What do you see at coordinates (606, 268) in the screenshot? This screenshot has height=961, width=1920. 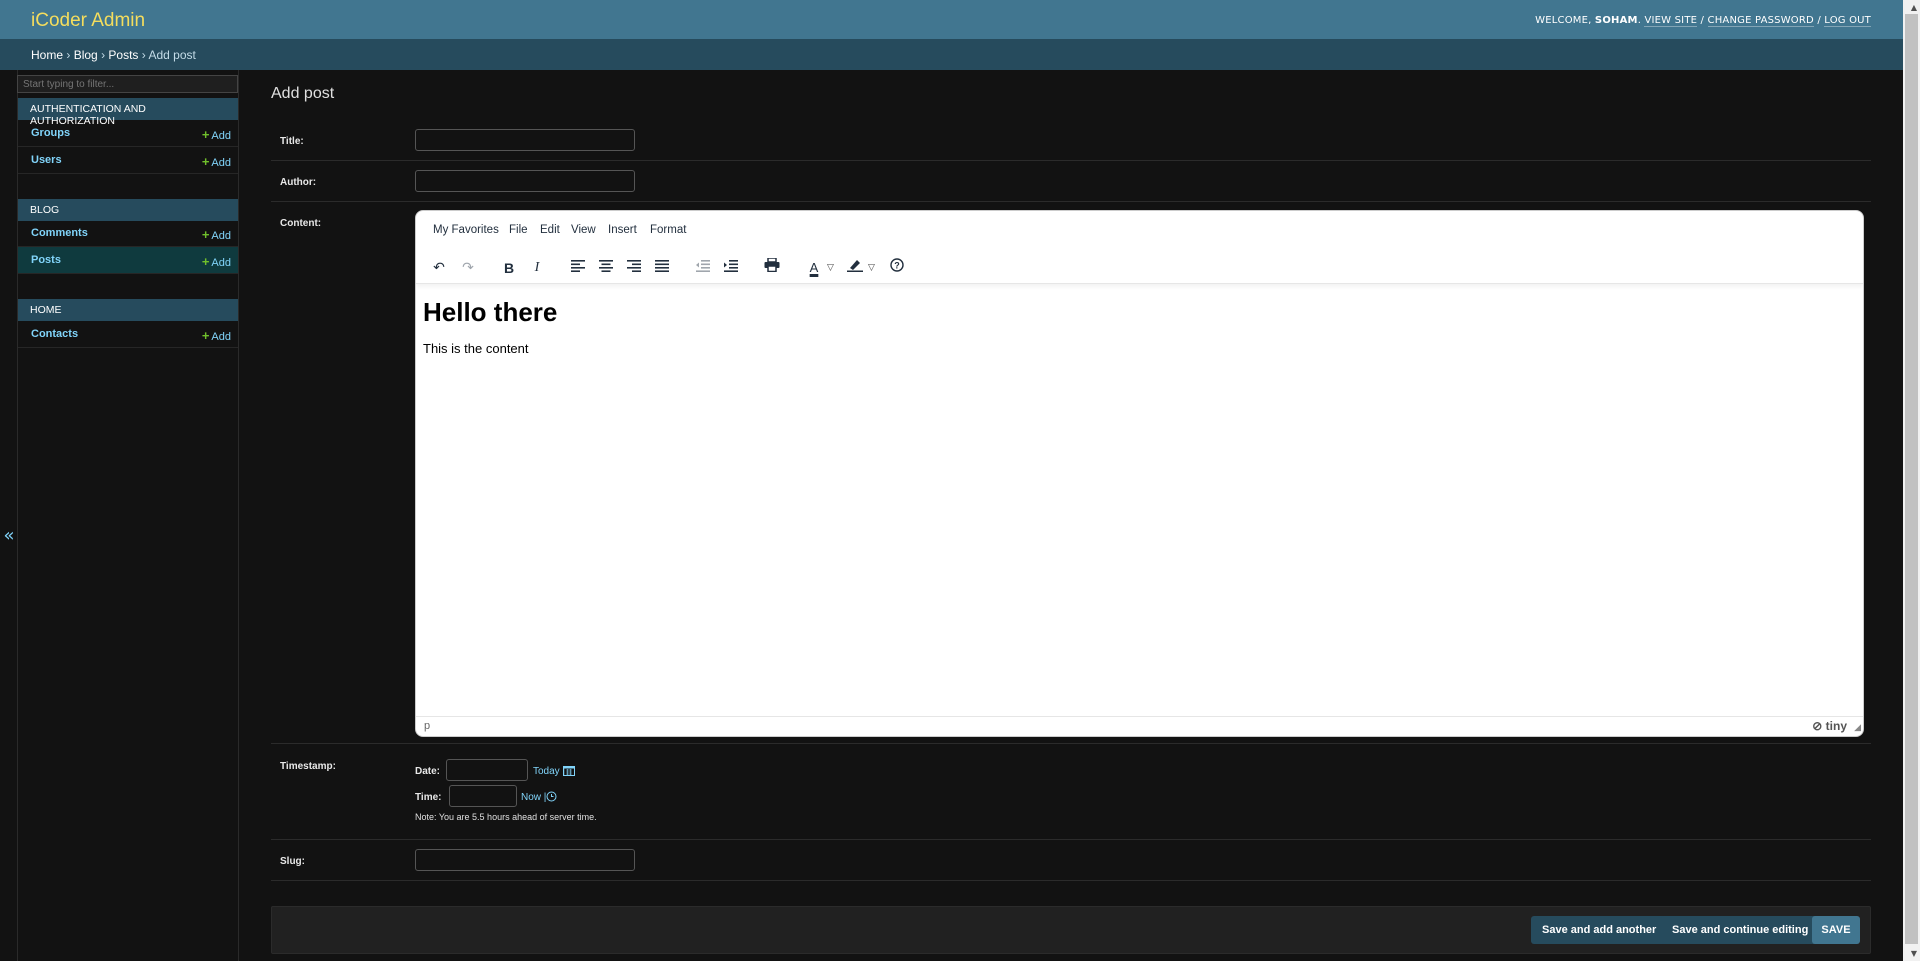 I see `align-center-icon` at bounding box center [606, 268].